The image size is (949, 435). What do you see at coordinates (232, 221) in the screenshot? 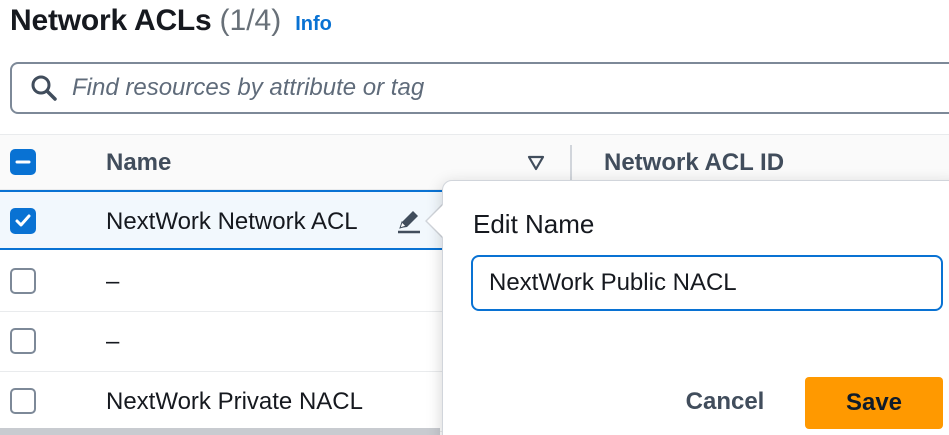
I see `row-name: NextWork Network ACL` at bounding box center [232, 221].